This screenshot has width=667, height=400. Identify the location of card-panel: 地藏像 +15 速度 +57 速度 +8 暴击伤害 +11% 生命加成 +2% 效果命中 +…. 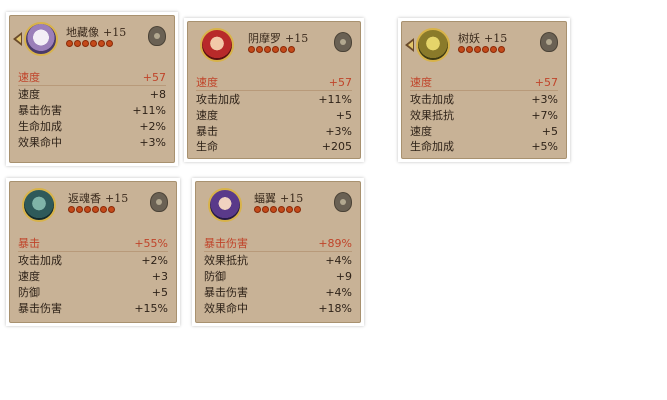
(92, 89).